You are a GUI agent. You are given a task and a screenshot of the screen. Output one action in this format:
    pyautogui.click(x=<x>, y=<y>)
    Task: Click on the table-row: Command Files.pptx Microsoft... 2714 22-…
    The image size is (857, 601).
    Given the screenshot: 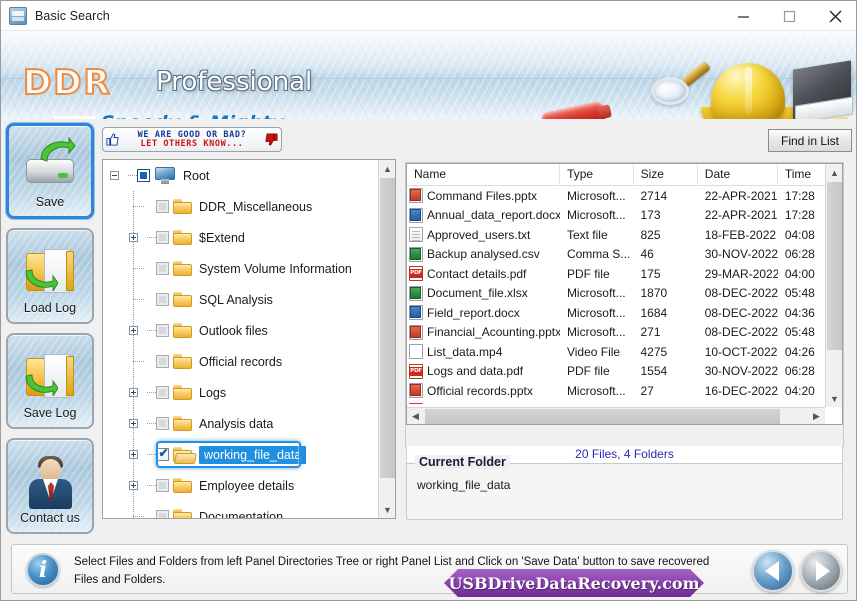 What is the action you would take?
    pyautogui.click(x=617, y=196)
    